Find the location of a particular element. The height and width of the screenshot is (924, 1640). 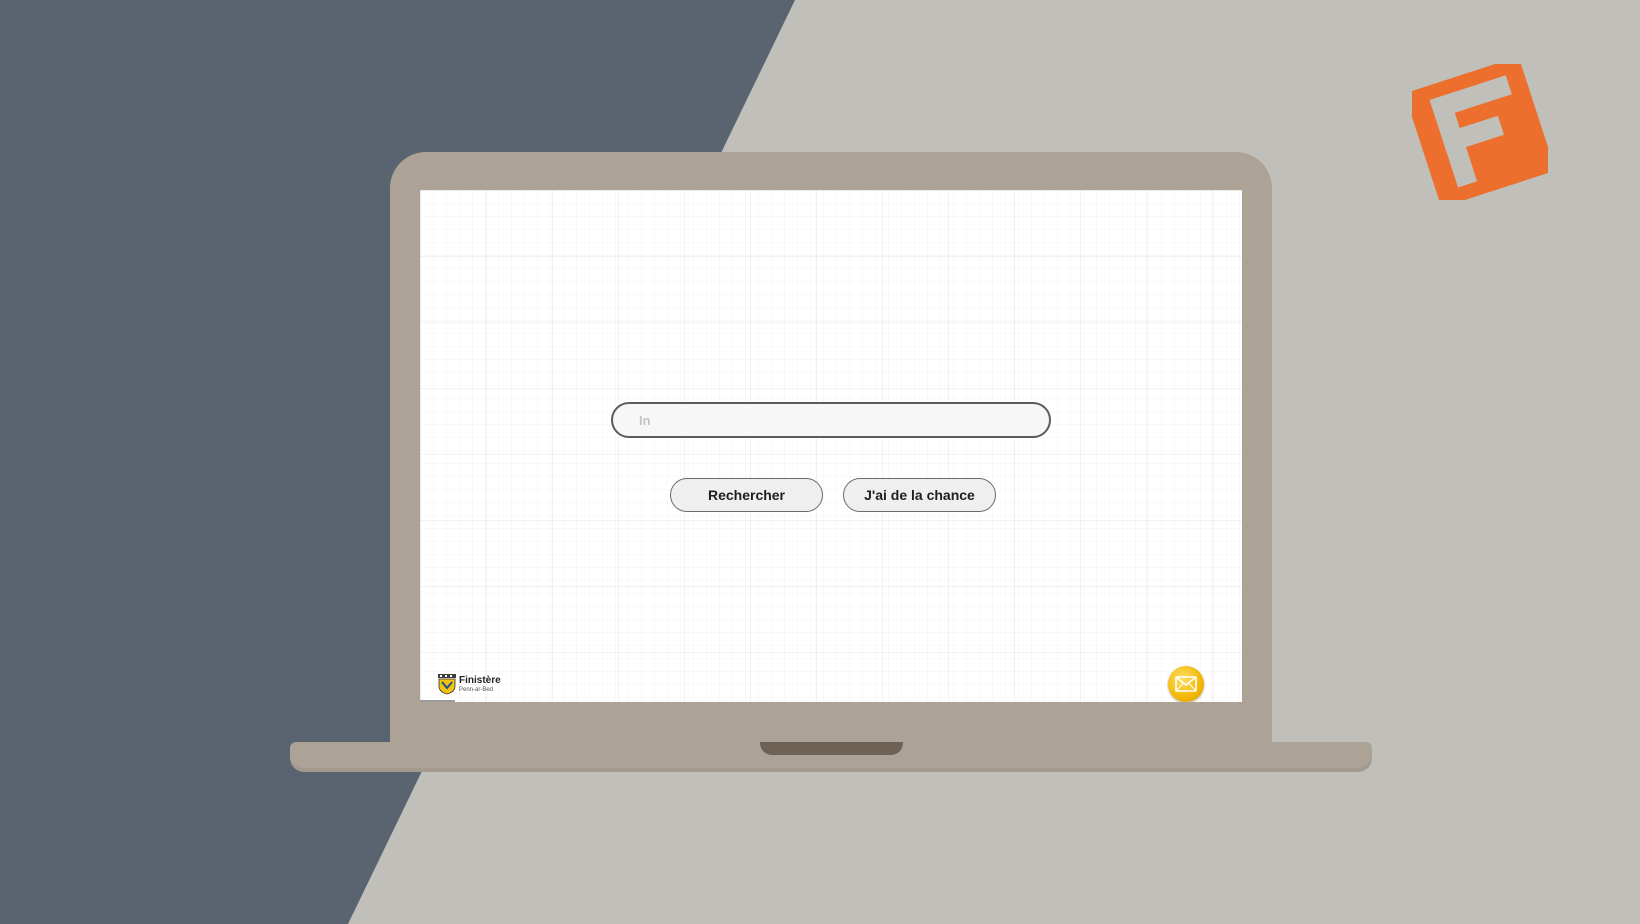

finistere-brand-logo: Finistère Penn-ar-Bed is located at coordinates (469, 684).